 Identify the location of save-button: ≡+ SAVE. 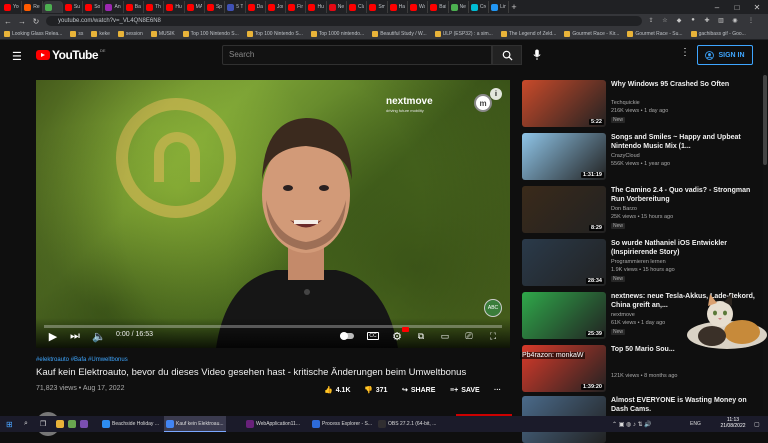
(465, 390).